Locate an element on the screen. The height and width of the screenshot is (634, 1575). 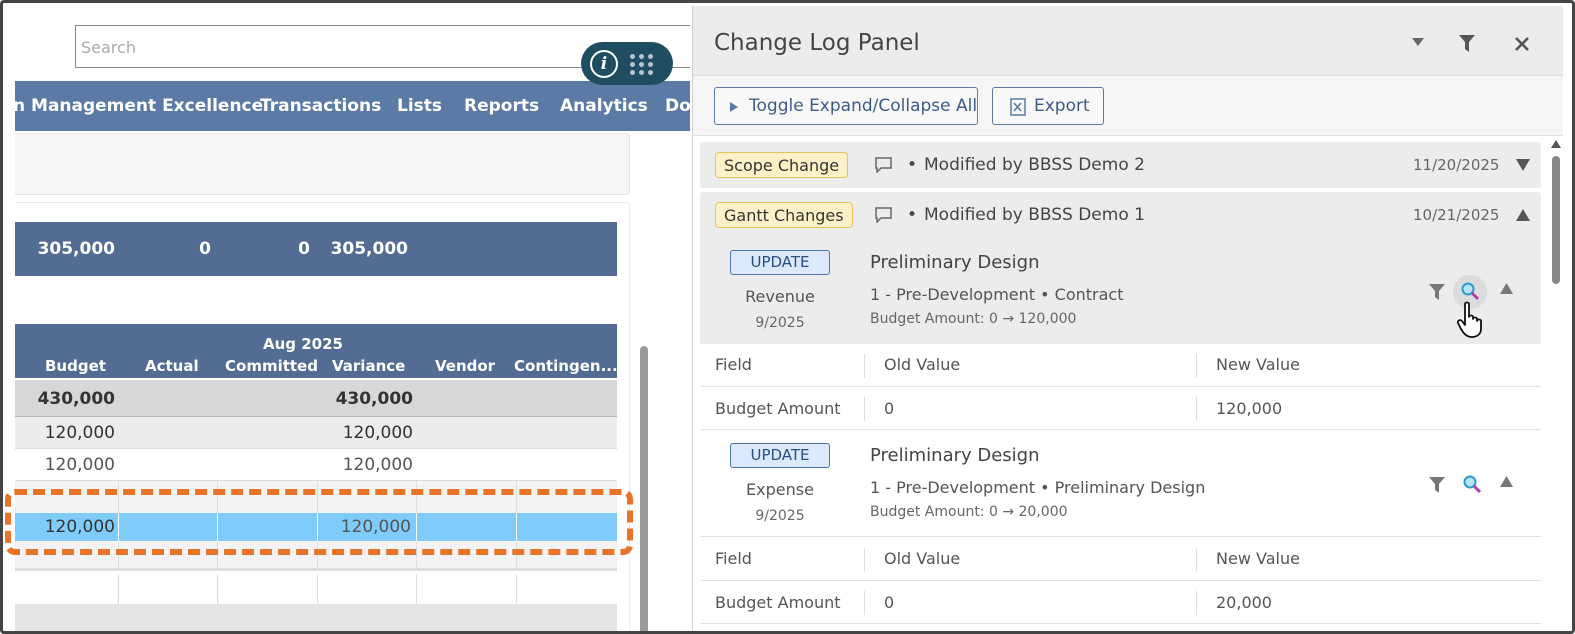
panel-toolbar: Toggle Expand/Collapse All Export is located at coordinates (1128, 106).